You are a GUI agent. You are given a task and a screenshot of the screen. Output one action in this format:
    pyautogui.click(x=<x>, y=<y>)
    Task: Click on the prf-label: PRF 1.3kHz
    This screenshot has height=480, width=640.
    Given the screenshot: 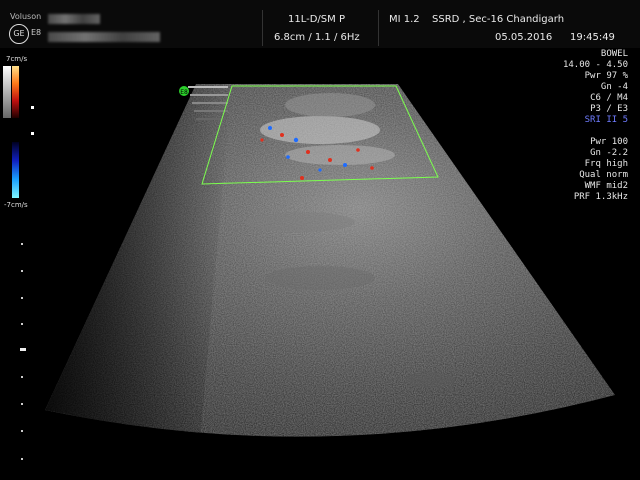 What is the action you would take?
    pyautogui.click(x=600, y=197)
    